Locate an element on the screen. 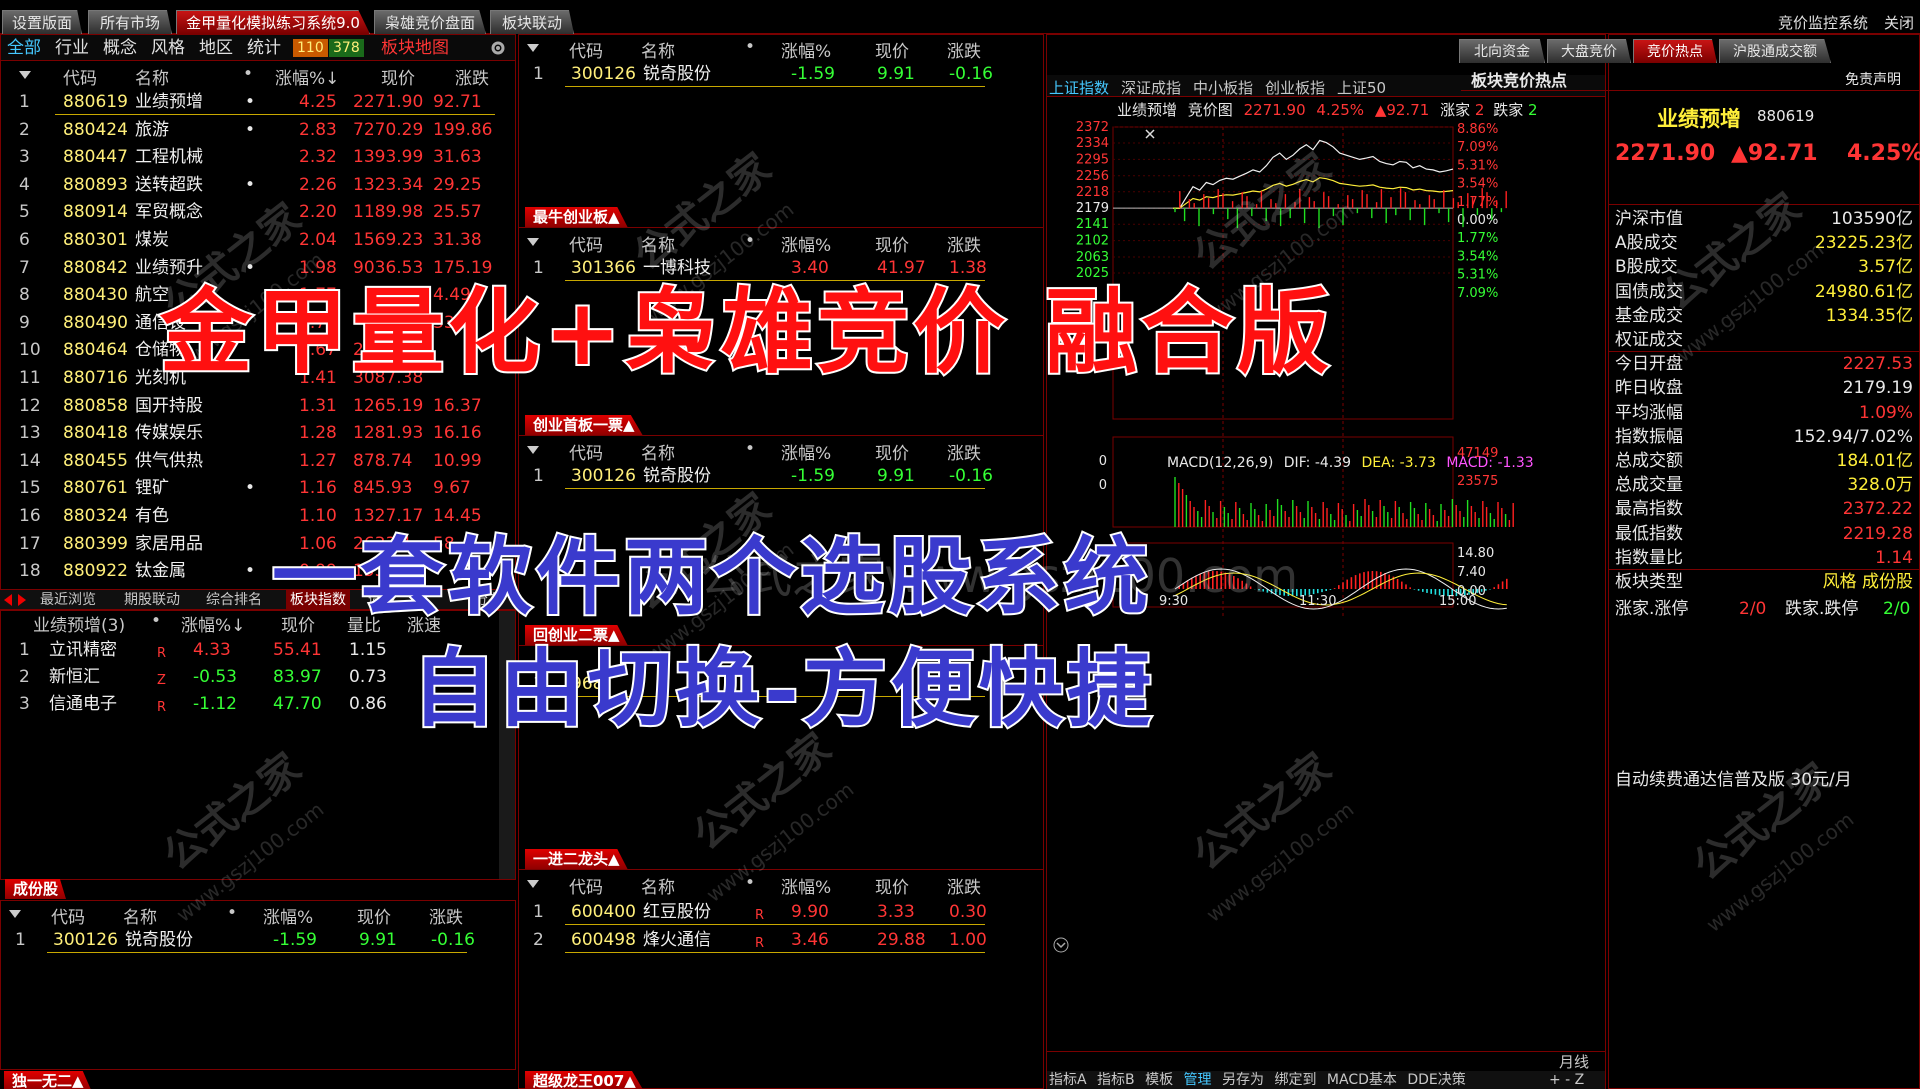 This screenshot has width=1920, height=1089. table-row: 4 880893 送转超跌 • 2.26 1323.34 29.25 is located at coordinates (258, 185).